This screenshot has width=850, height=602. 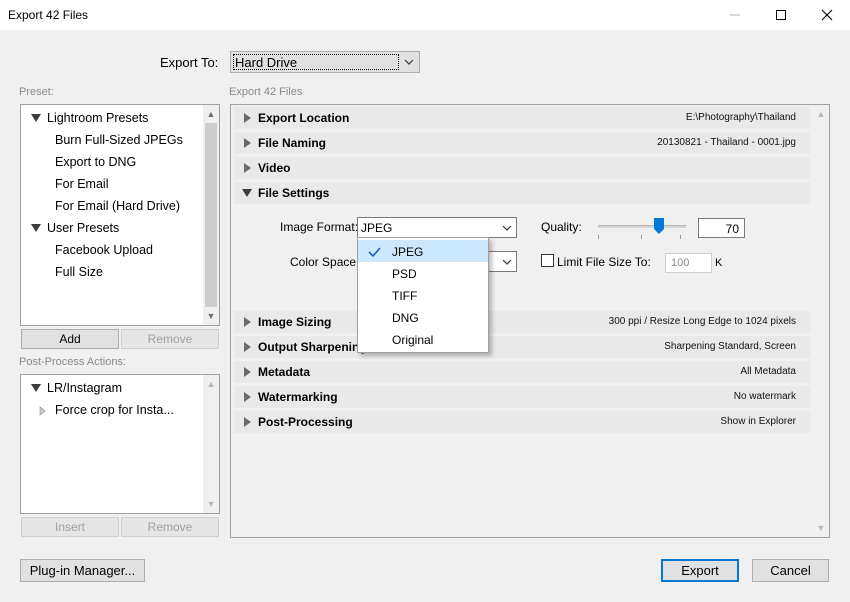 I want to click on section-watermarking: Watermarking No watermark, so click(x=522, y=397).